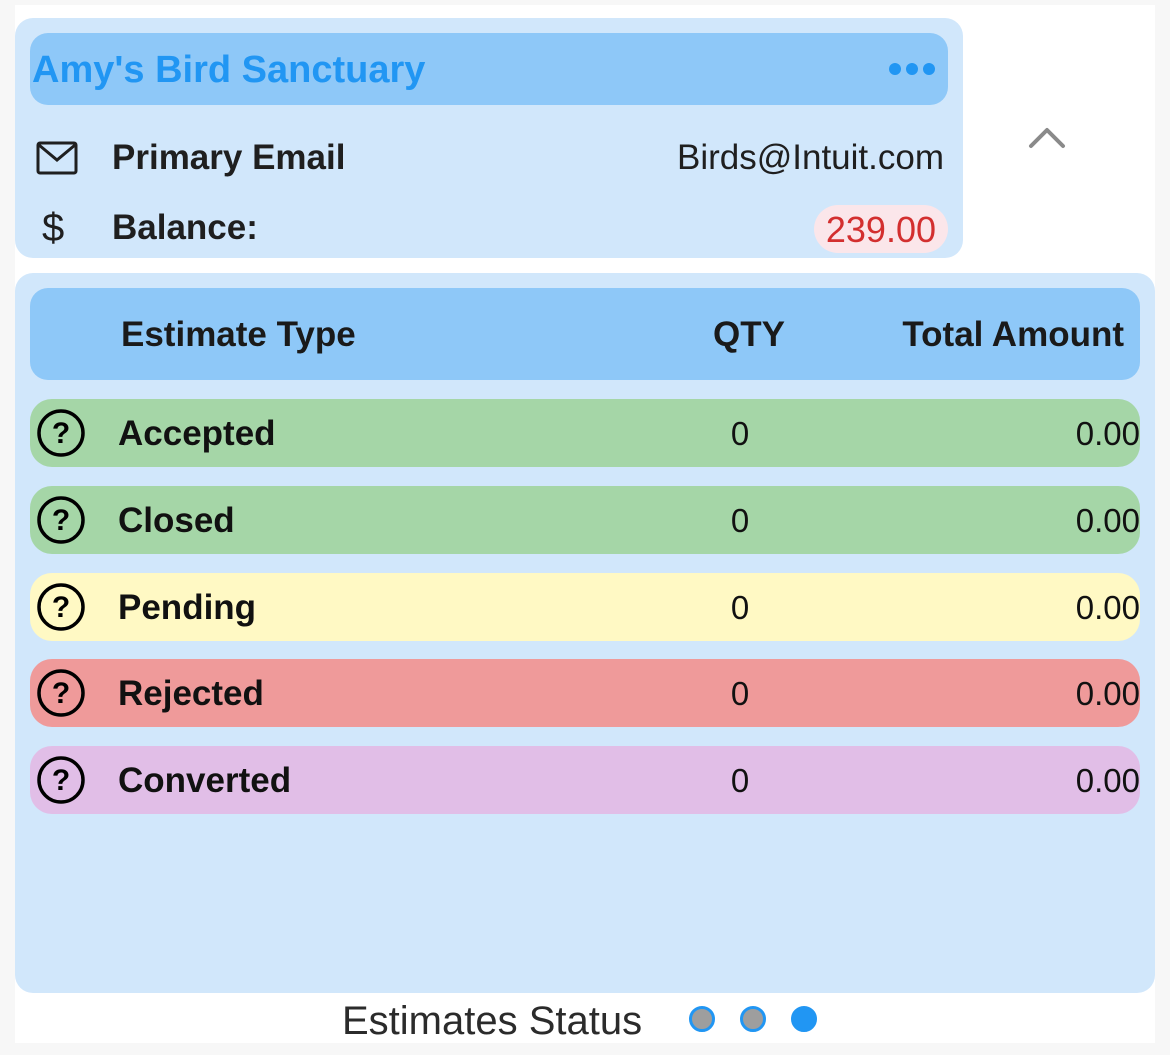 The width and height of the screenshot is (1170, 1055). What do you see at coordinates (191, 693) in the screenshot?
I see `estimate-type-label: Rejected` at bounding box center [191, 693].